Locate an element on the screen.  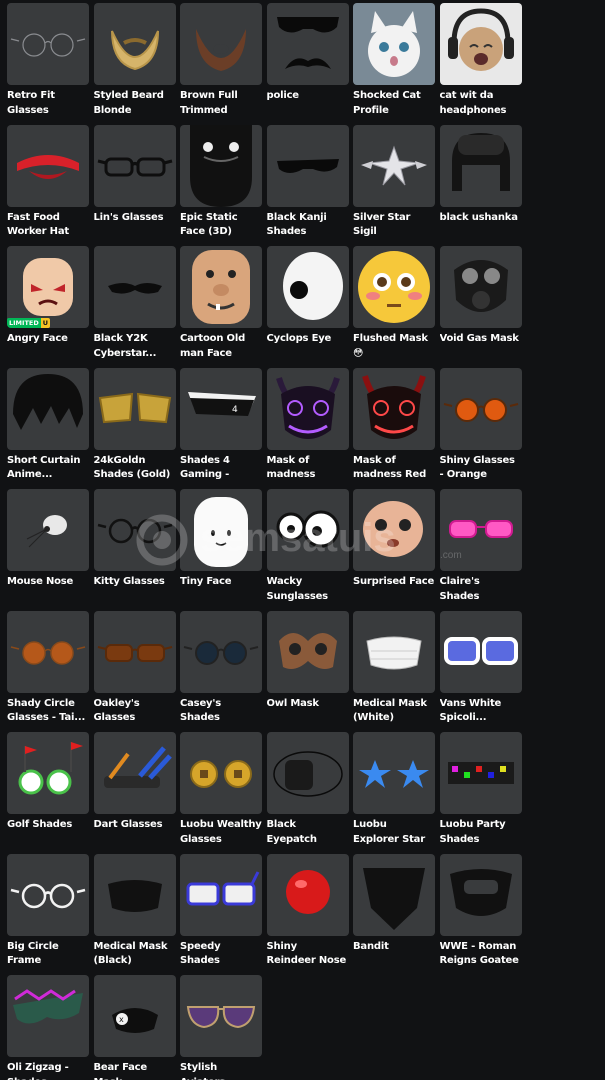
catalog-item: LIMITED U Angry Face is located at coordinates (48, 307).